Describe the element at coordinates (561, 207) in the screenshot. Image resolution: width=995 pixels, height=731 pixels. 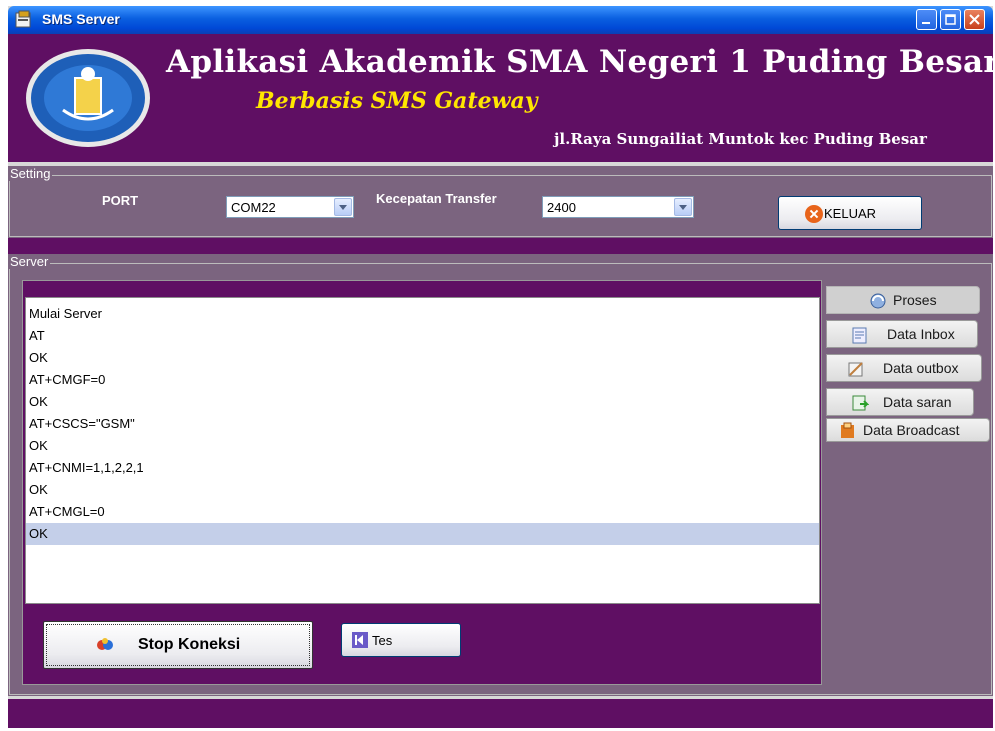
I see `speed-value: 2400` at that location.